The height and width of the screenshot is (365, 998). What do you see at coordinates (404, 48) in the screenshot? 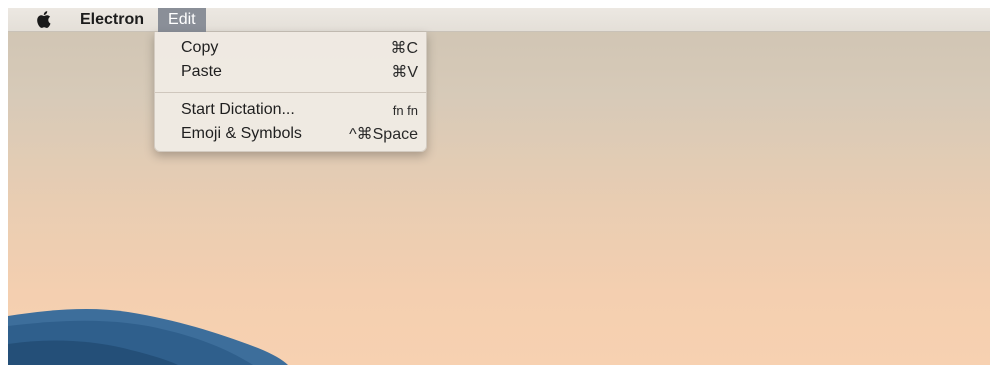
I see `menu-item-shortcut: ⌘C` at bounding box center [404, 48].